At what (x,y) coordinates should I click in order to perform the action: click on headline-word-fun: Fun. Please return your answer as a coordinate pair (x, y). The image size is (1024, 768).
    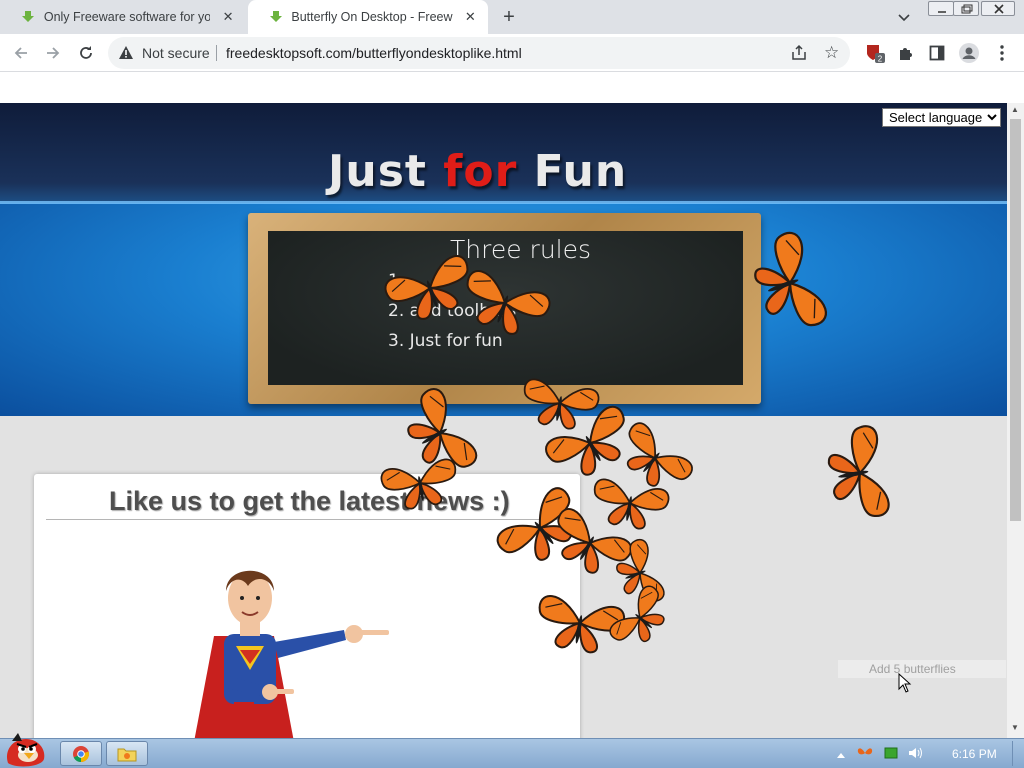
    Looking at the image, I should click on (580, 171).